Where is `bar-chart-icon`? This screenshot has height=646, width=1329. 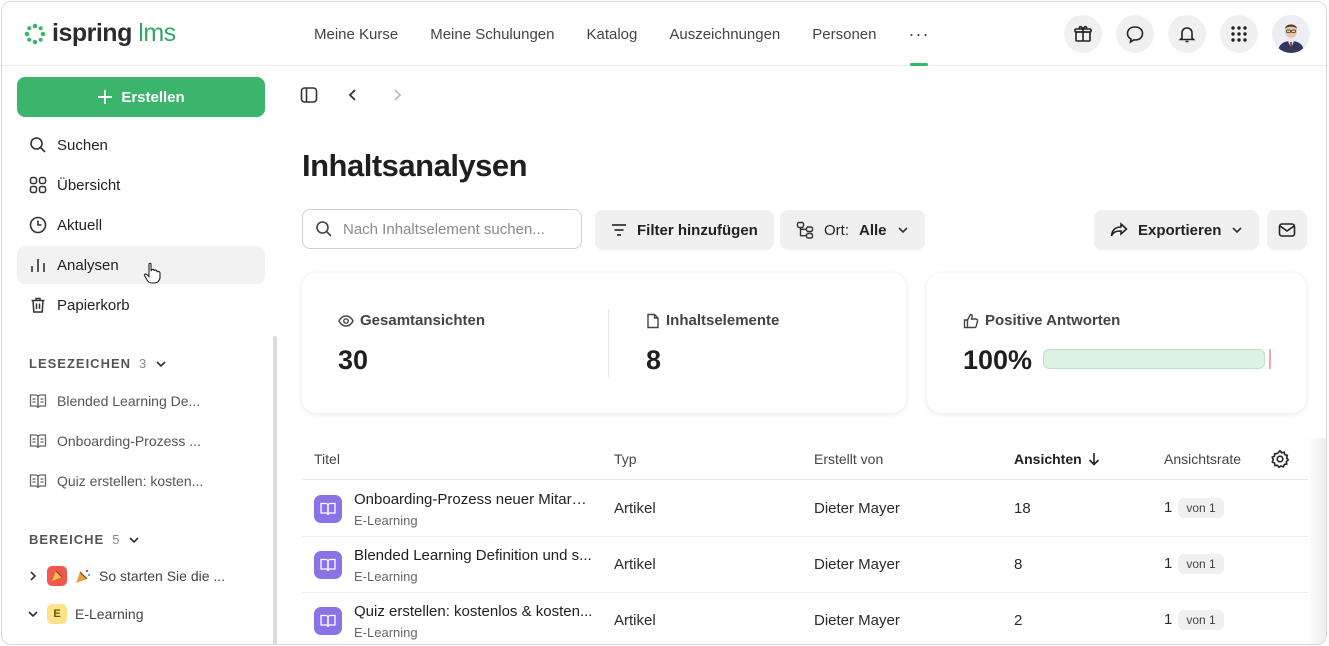 bar-chart-icon is located at coordinates (38, 265).